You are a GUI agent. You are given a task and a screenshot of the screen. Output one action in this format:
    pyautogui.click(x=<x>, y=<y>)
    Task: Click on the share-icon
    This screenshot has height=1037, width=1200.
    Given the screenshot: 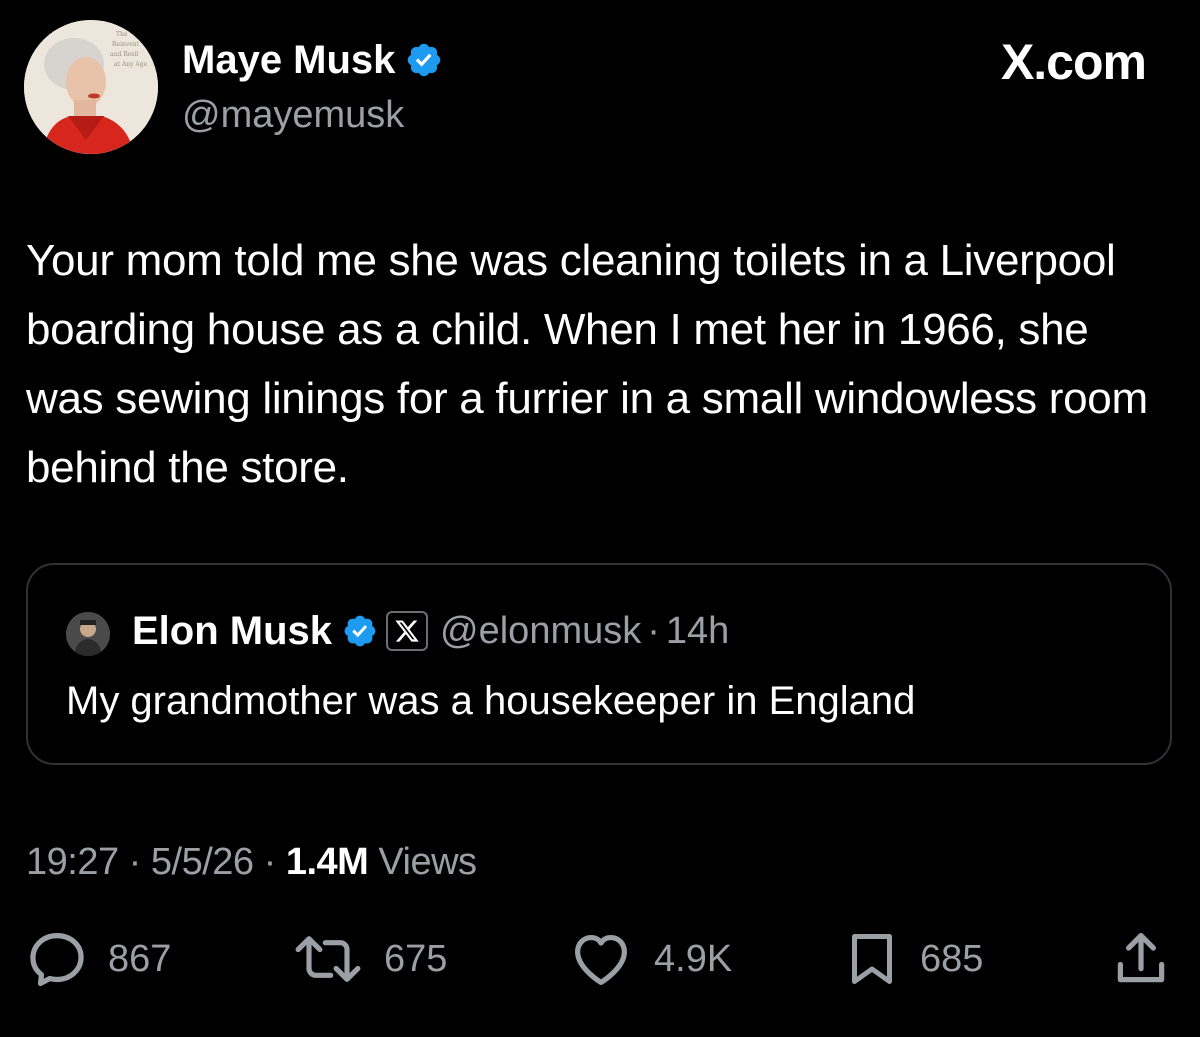 What is the action you would take?
    pyautogui.click(x=1141, y=958)
    